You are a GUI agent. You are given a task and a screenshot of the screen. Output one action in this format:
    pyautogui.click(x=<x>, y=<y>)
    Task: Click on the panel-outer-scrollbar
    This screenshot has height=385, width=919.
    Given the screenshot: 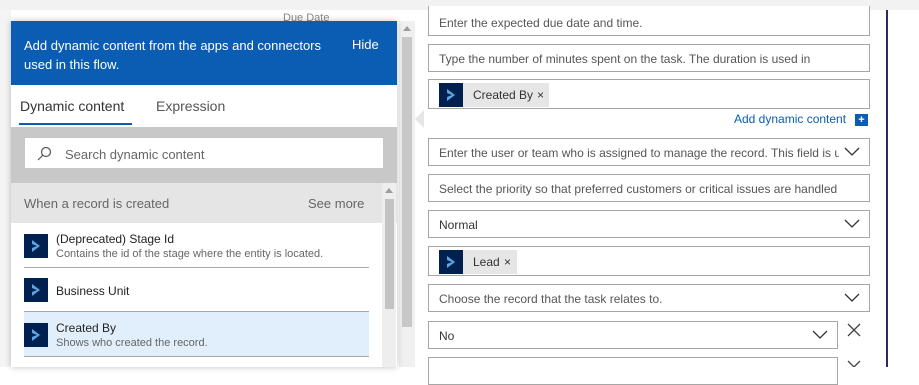 What is the action you would take?
    pyautogui.click(x=407, y=194)
    